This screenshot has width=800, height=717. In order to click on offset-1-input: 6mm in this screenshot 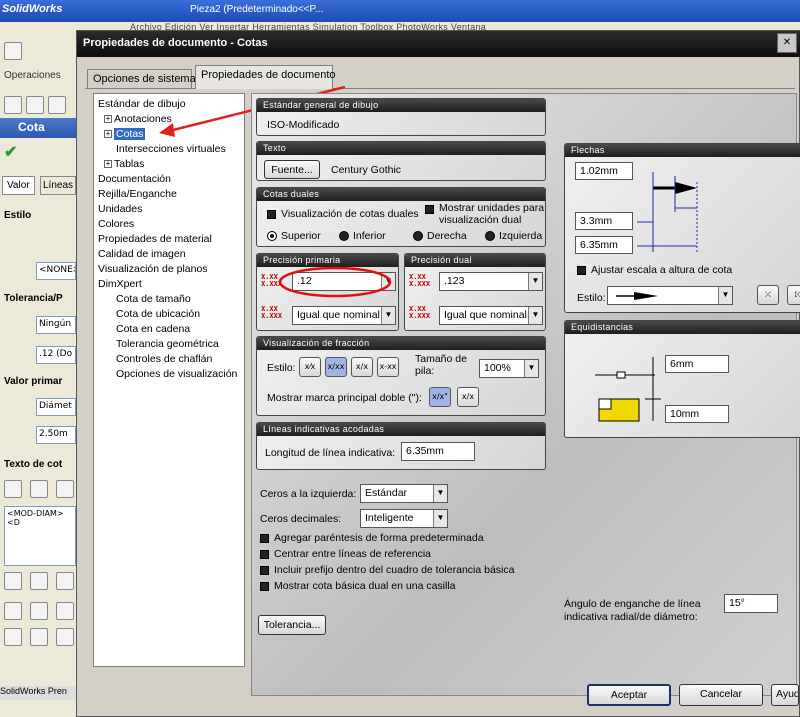, I will do `click(697, 364)`.